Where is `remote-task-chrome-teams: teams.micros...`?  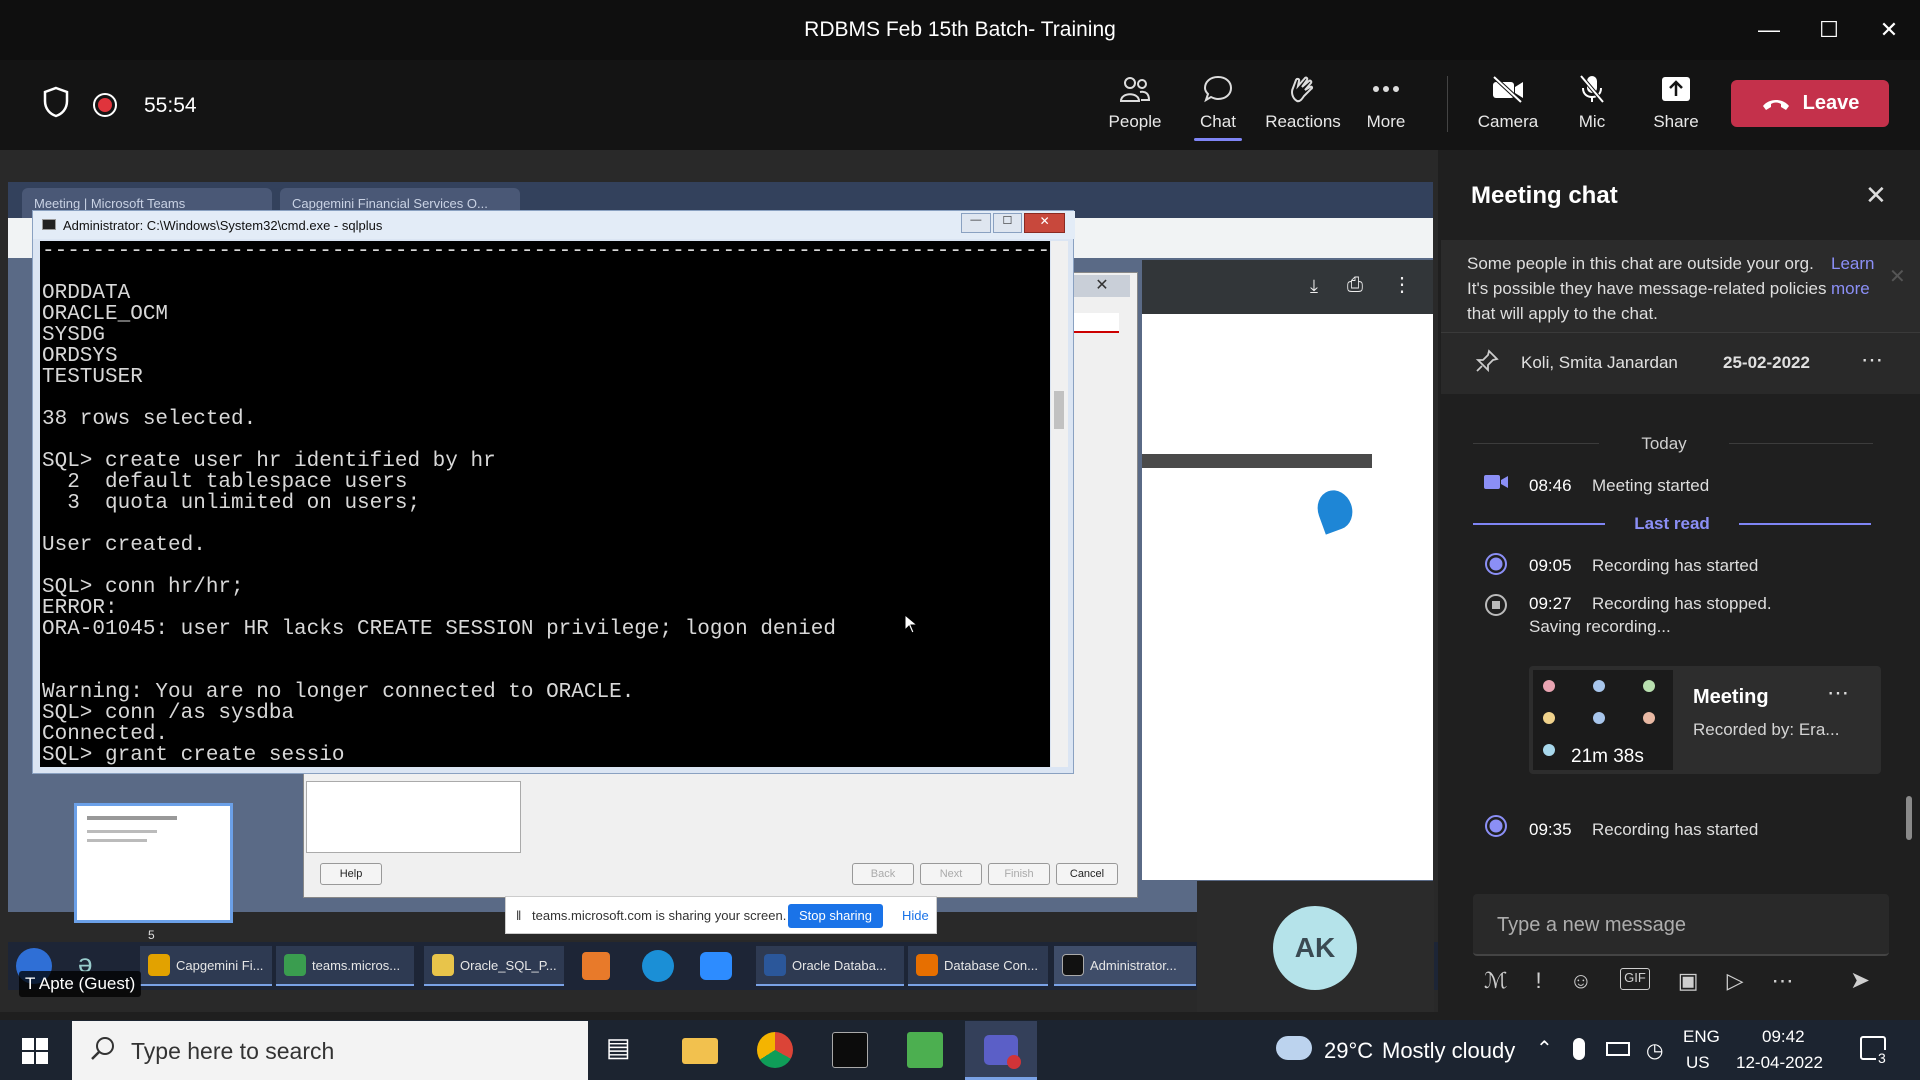 remote-task-chrome-teams: teams.micros... is located at coordinates (345, 966).